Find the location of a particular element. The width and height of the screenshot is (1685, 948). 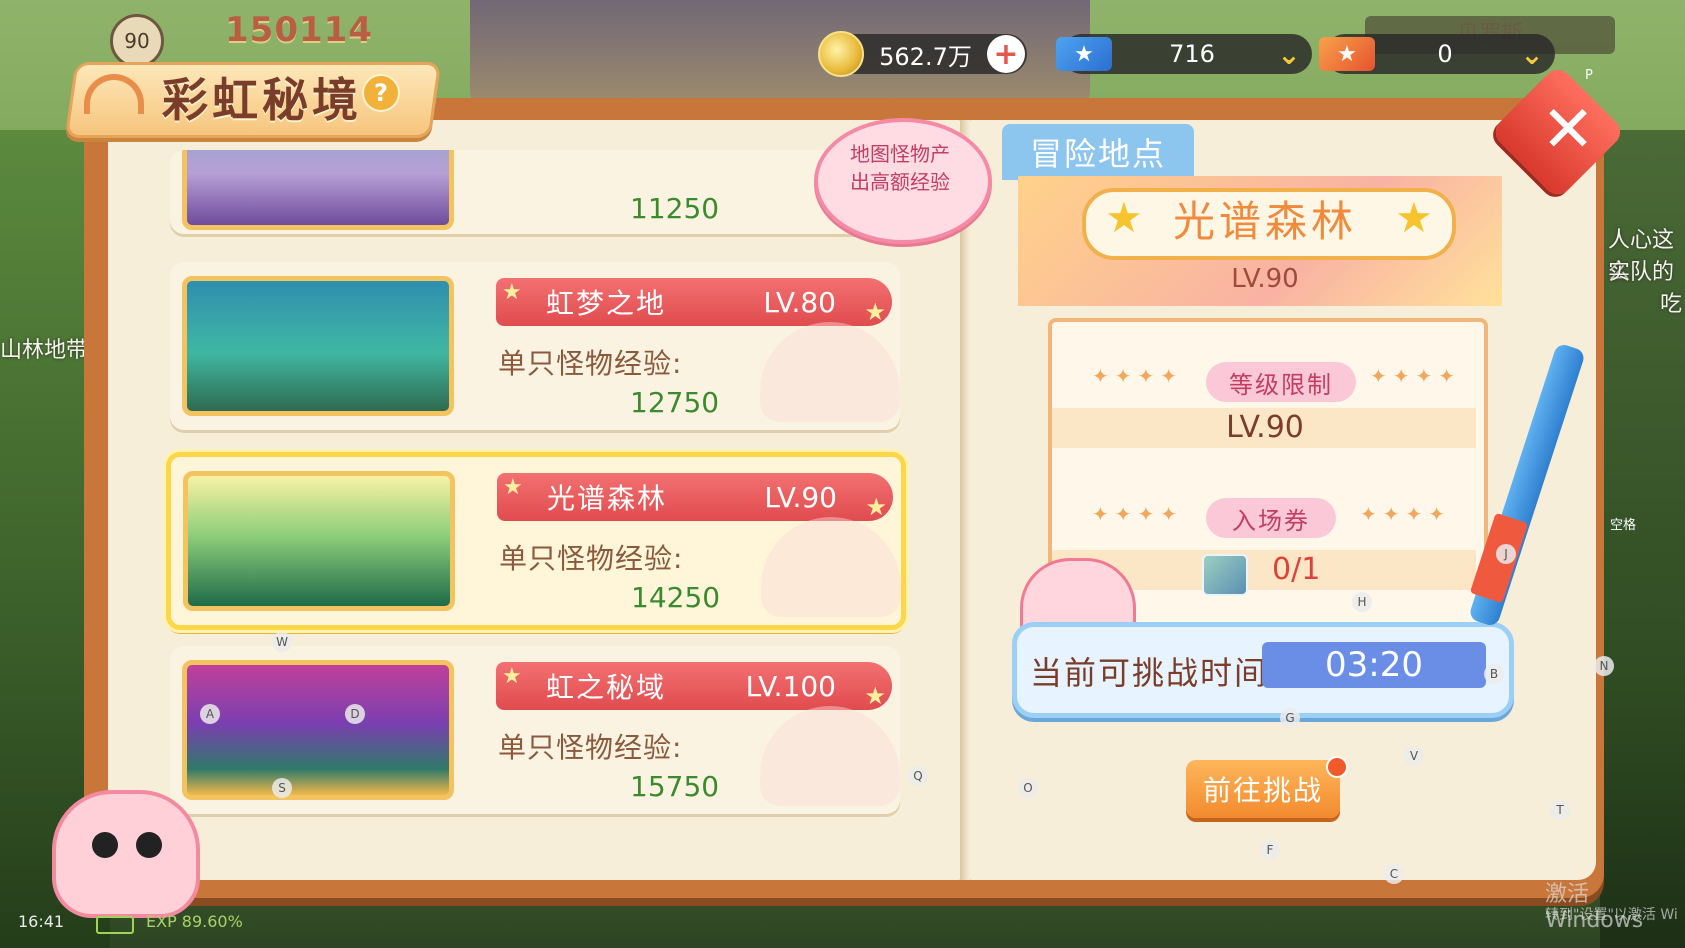

tab-adventure-location: 冒险地点 is located at coordinates (1098, 152).